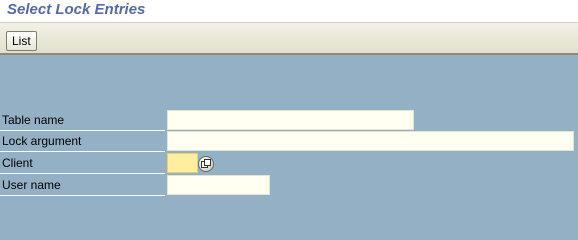  I want to click on lock-argument-row: Lock argument, so click(289, 141).